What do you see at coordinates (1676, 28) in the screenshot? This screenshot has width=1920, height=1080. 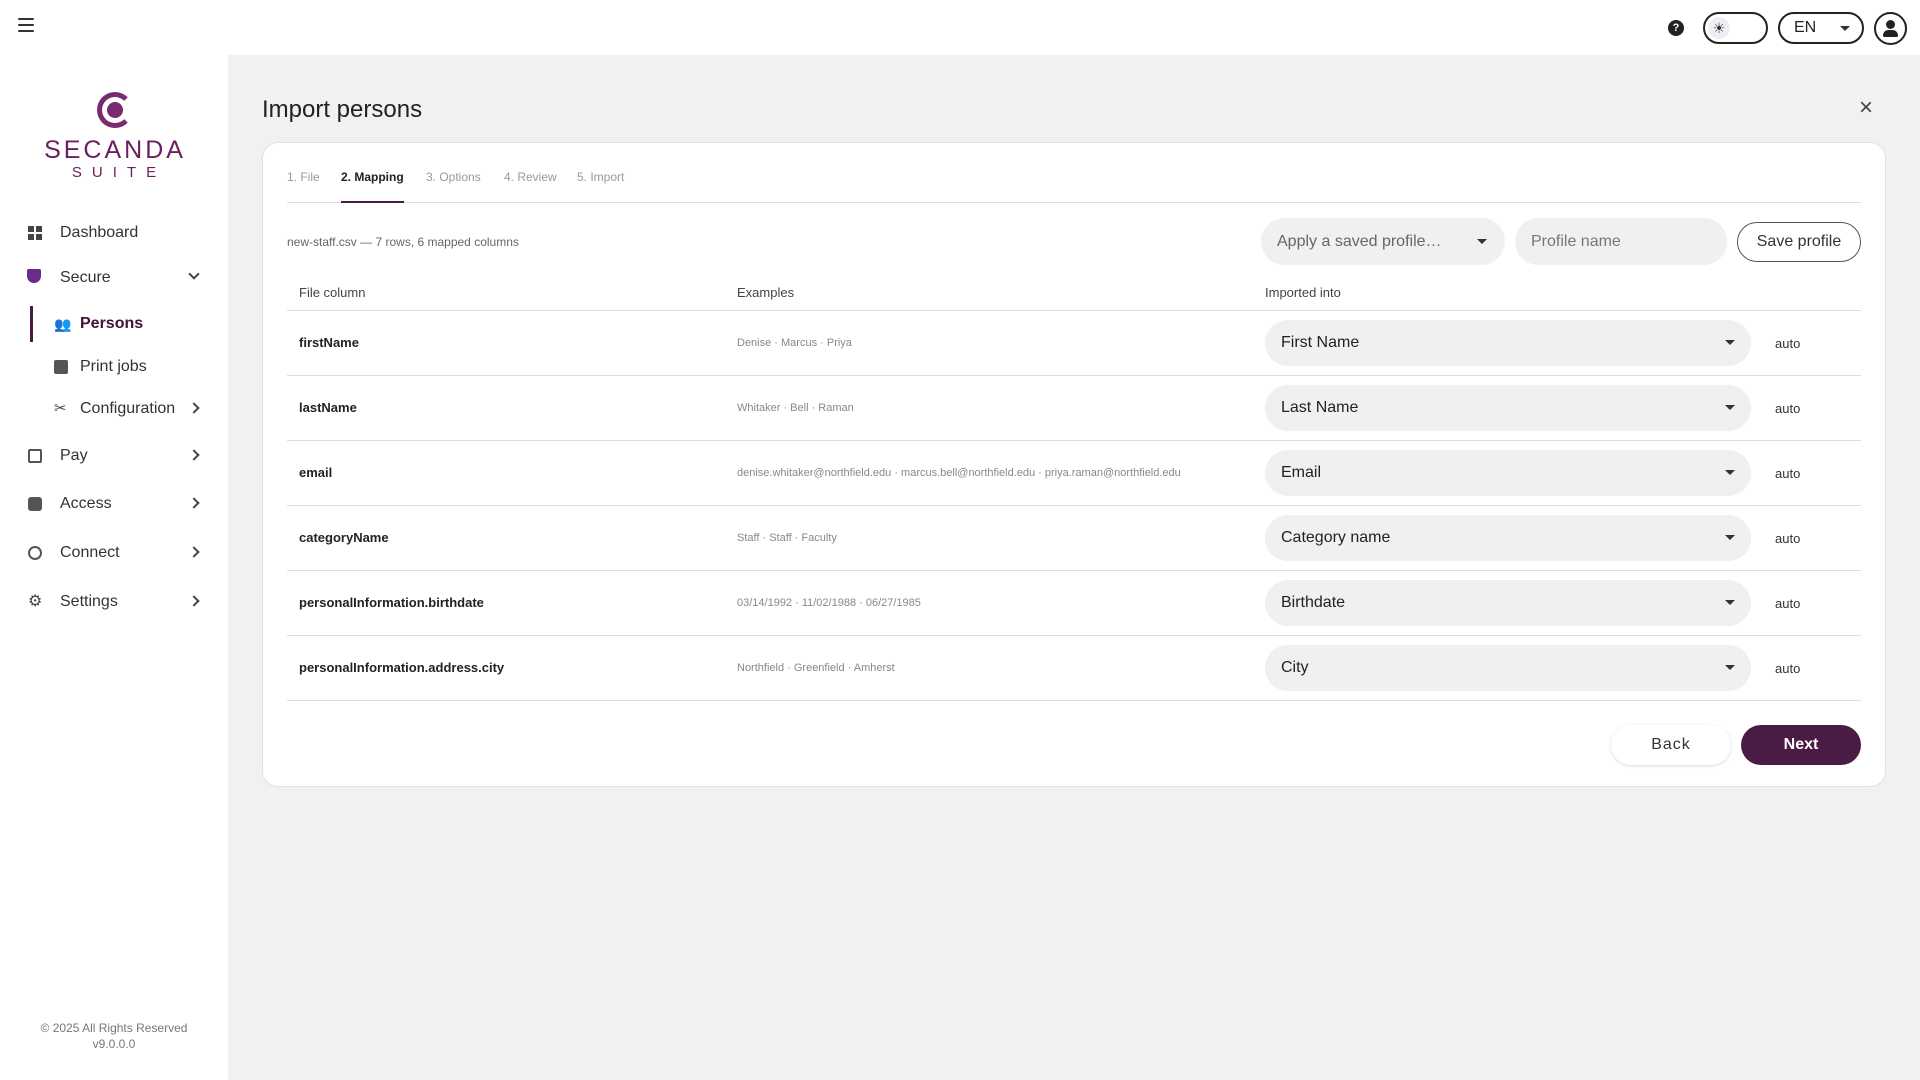 I see `help-icon: ?` at bounding box center [1676, 28].